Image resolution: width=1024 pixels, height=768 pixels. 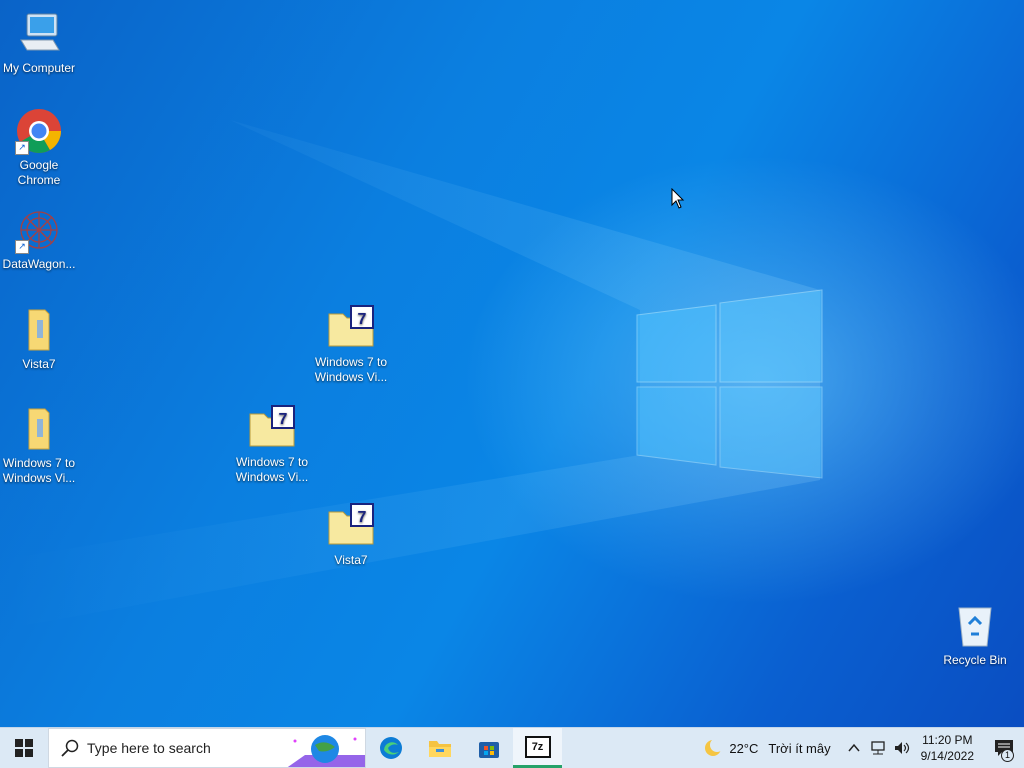 What do you see at coordinates (878, 748) in the screenshot?
I see `network-icon` at bounding box center [878, 748].